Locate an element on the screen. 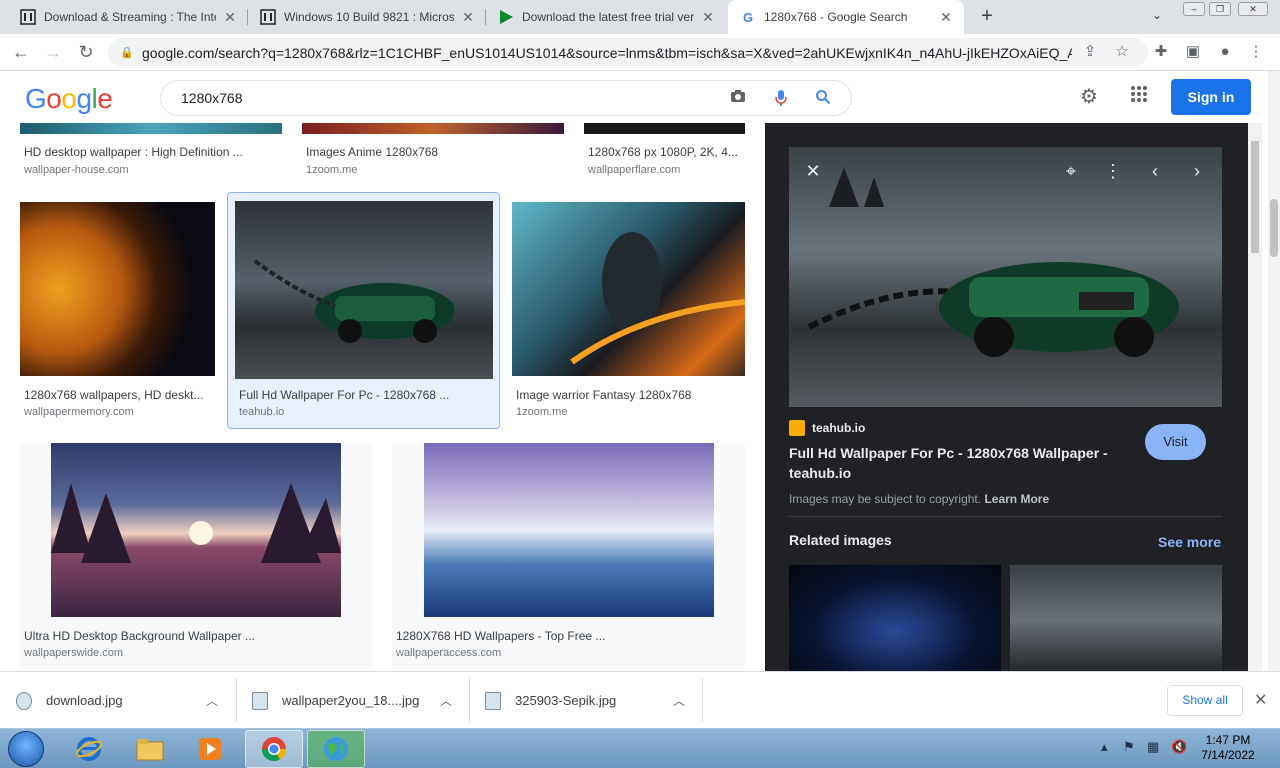 Image resolution: width=1280 pixels, height=768 pixels. visit-button: Visit is located at coordinates (1175, 442).